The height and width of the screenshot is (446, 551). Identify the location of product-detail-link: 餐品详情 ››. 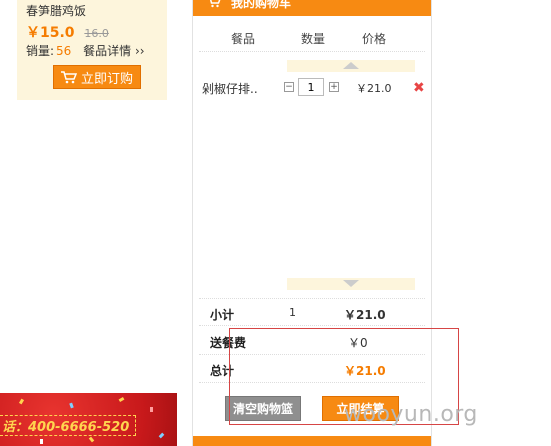
(113, 51).